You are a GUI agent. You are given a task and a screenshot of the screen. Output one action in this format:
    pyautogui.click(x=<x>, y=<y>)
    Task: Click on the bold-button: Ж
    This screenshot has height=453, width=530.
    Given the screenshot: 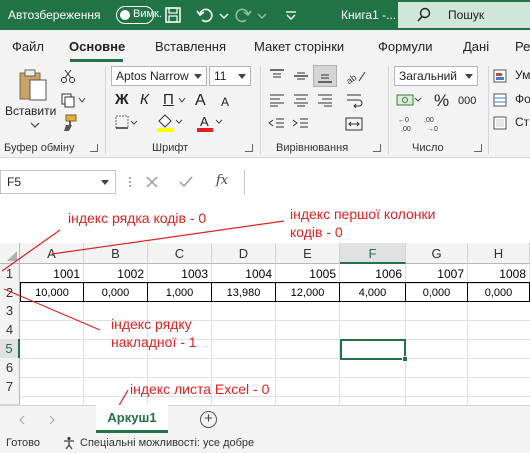 What is the action you would take?
    pyautogui.click(x=122, y=99)
    